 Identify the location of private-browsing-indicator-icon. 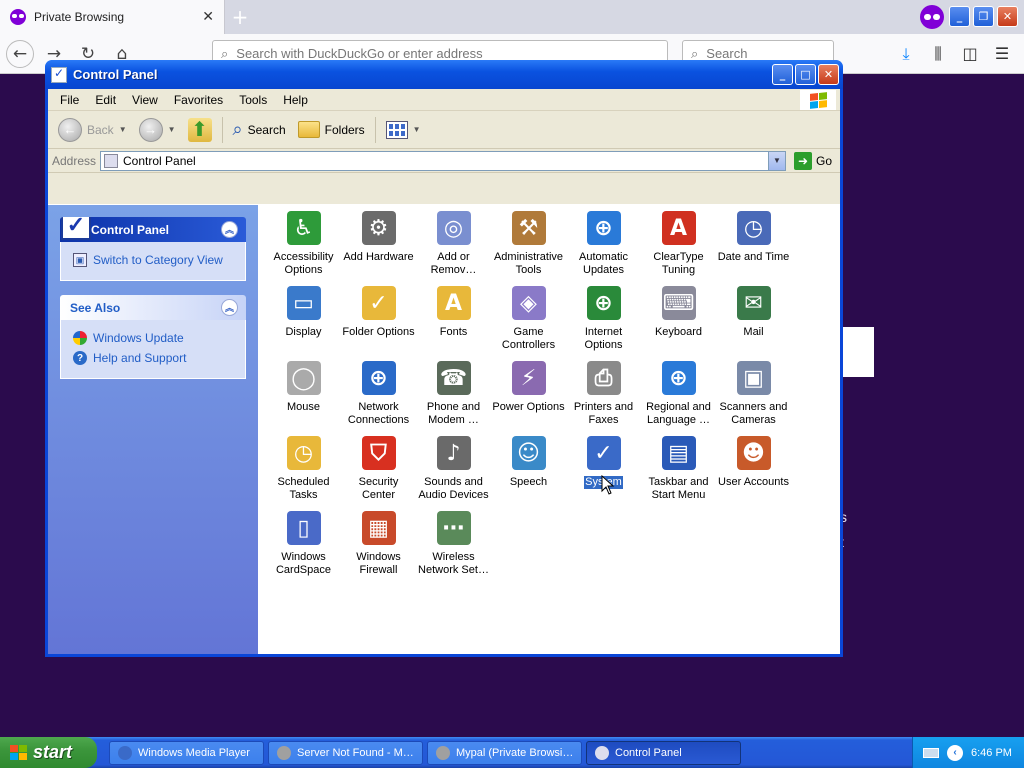
(932, 17).